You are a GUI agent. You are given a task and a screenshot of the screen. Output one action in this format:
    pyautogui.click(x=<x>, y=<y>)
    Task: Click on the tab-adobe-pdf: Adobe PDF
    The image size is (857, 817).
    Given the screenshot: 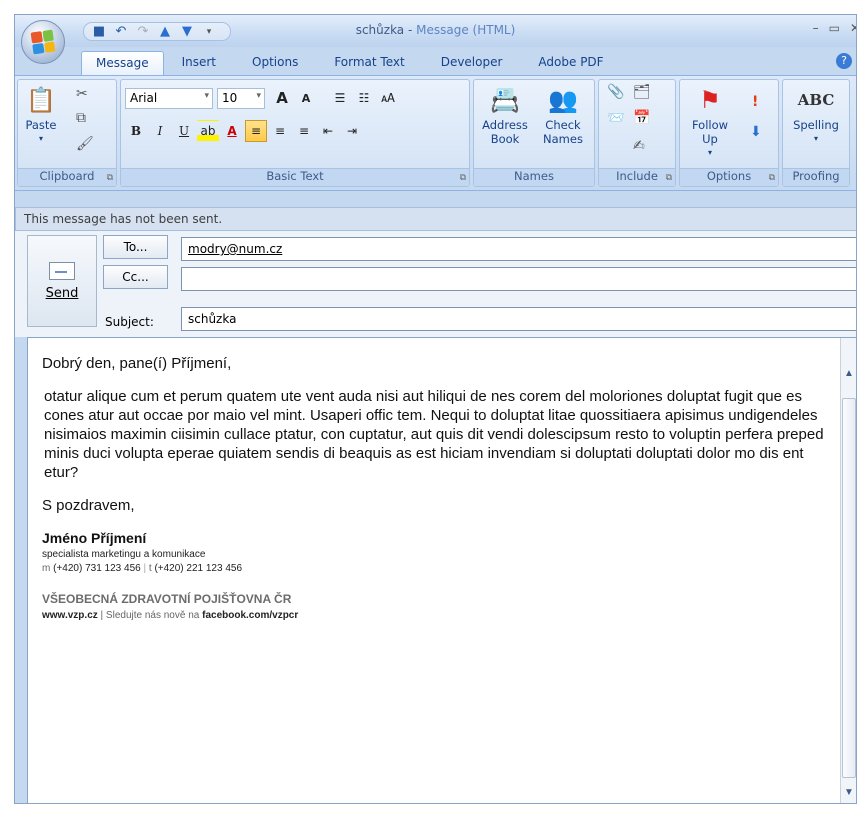 What is the action you would take?
    pyautogui.click(x=570, y=63)
    